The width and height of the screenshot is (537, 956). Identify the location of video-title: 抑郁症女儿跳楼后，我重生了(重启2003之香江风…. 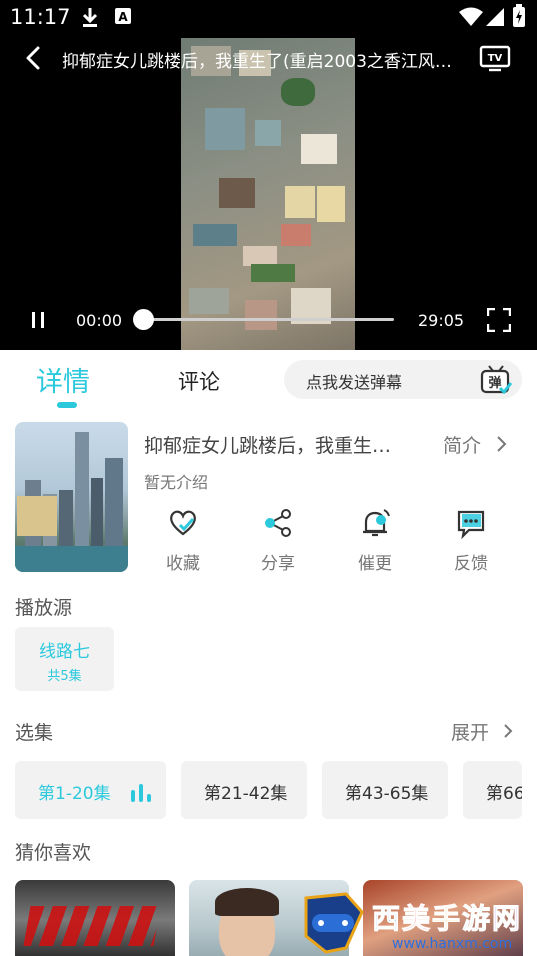
(257, 62).